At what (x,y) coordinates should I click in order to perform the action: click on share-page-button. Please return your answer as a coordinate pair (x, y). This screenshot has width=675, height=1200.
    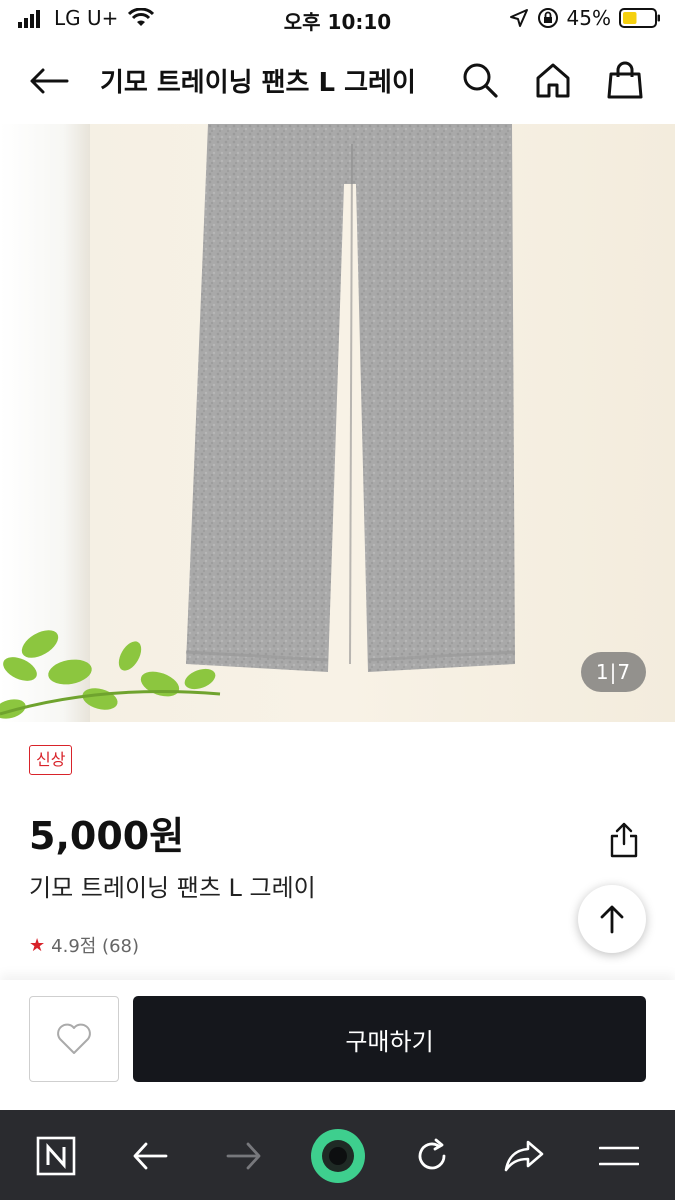
    Looking at the image, I should click on (524, 1156).